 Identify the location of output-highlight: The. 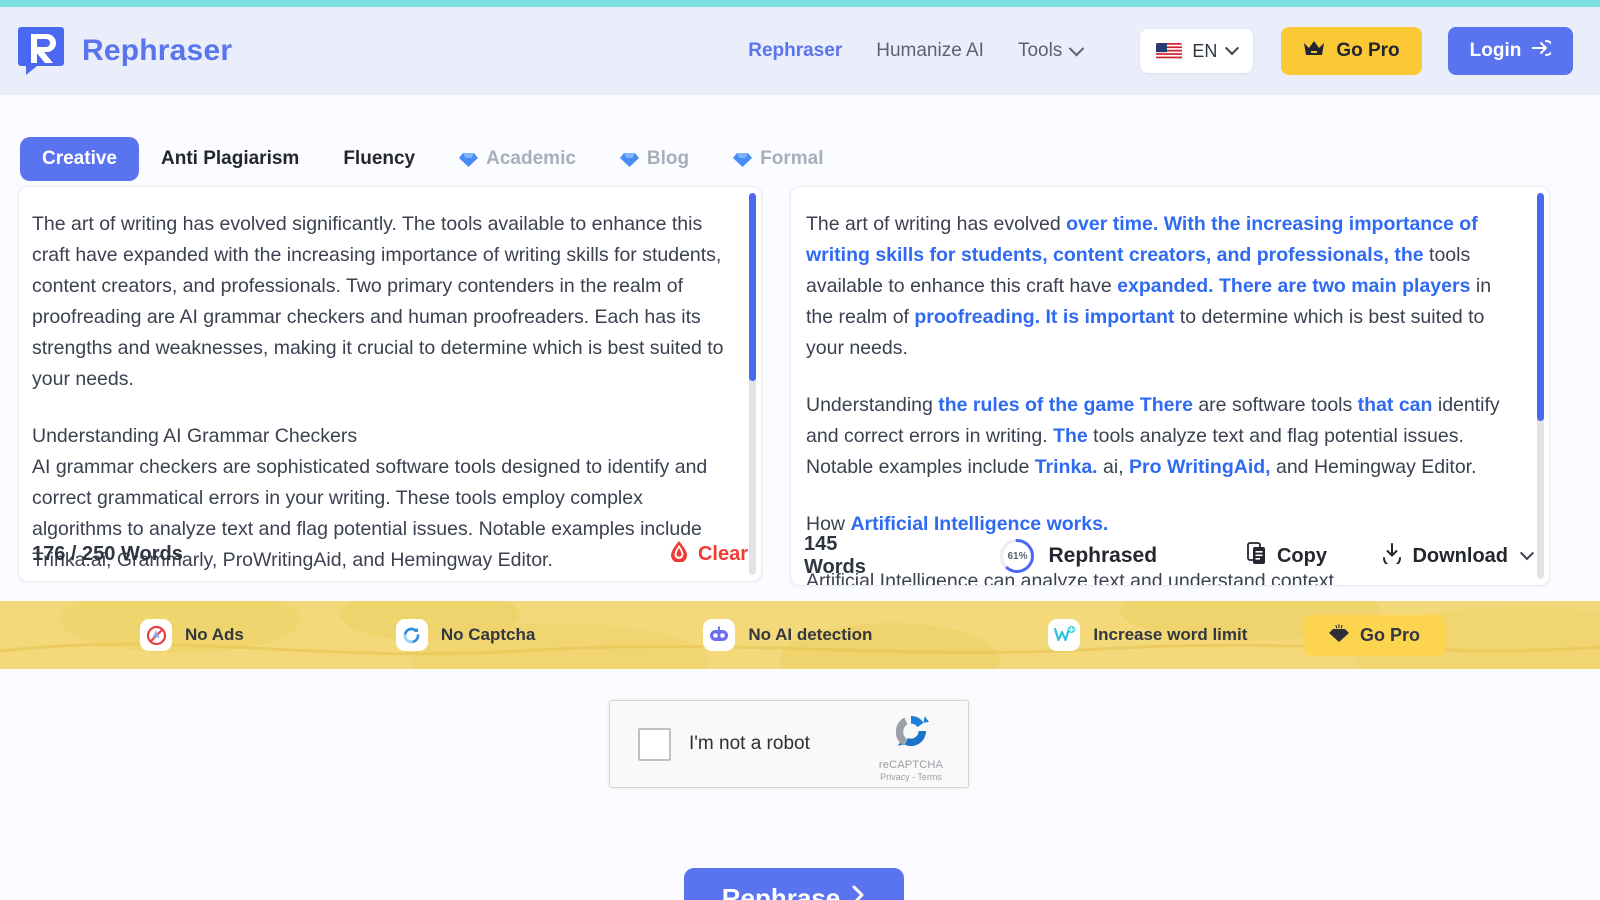
(1070, 436).